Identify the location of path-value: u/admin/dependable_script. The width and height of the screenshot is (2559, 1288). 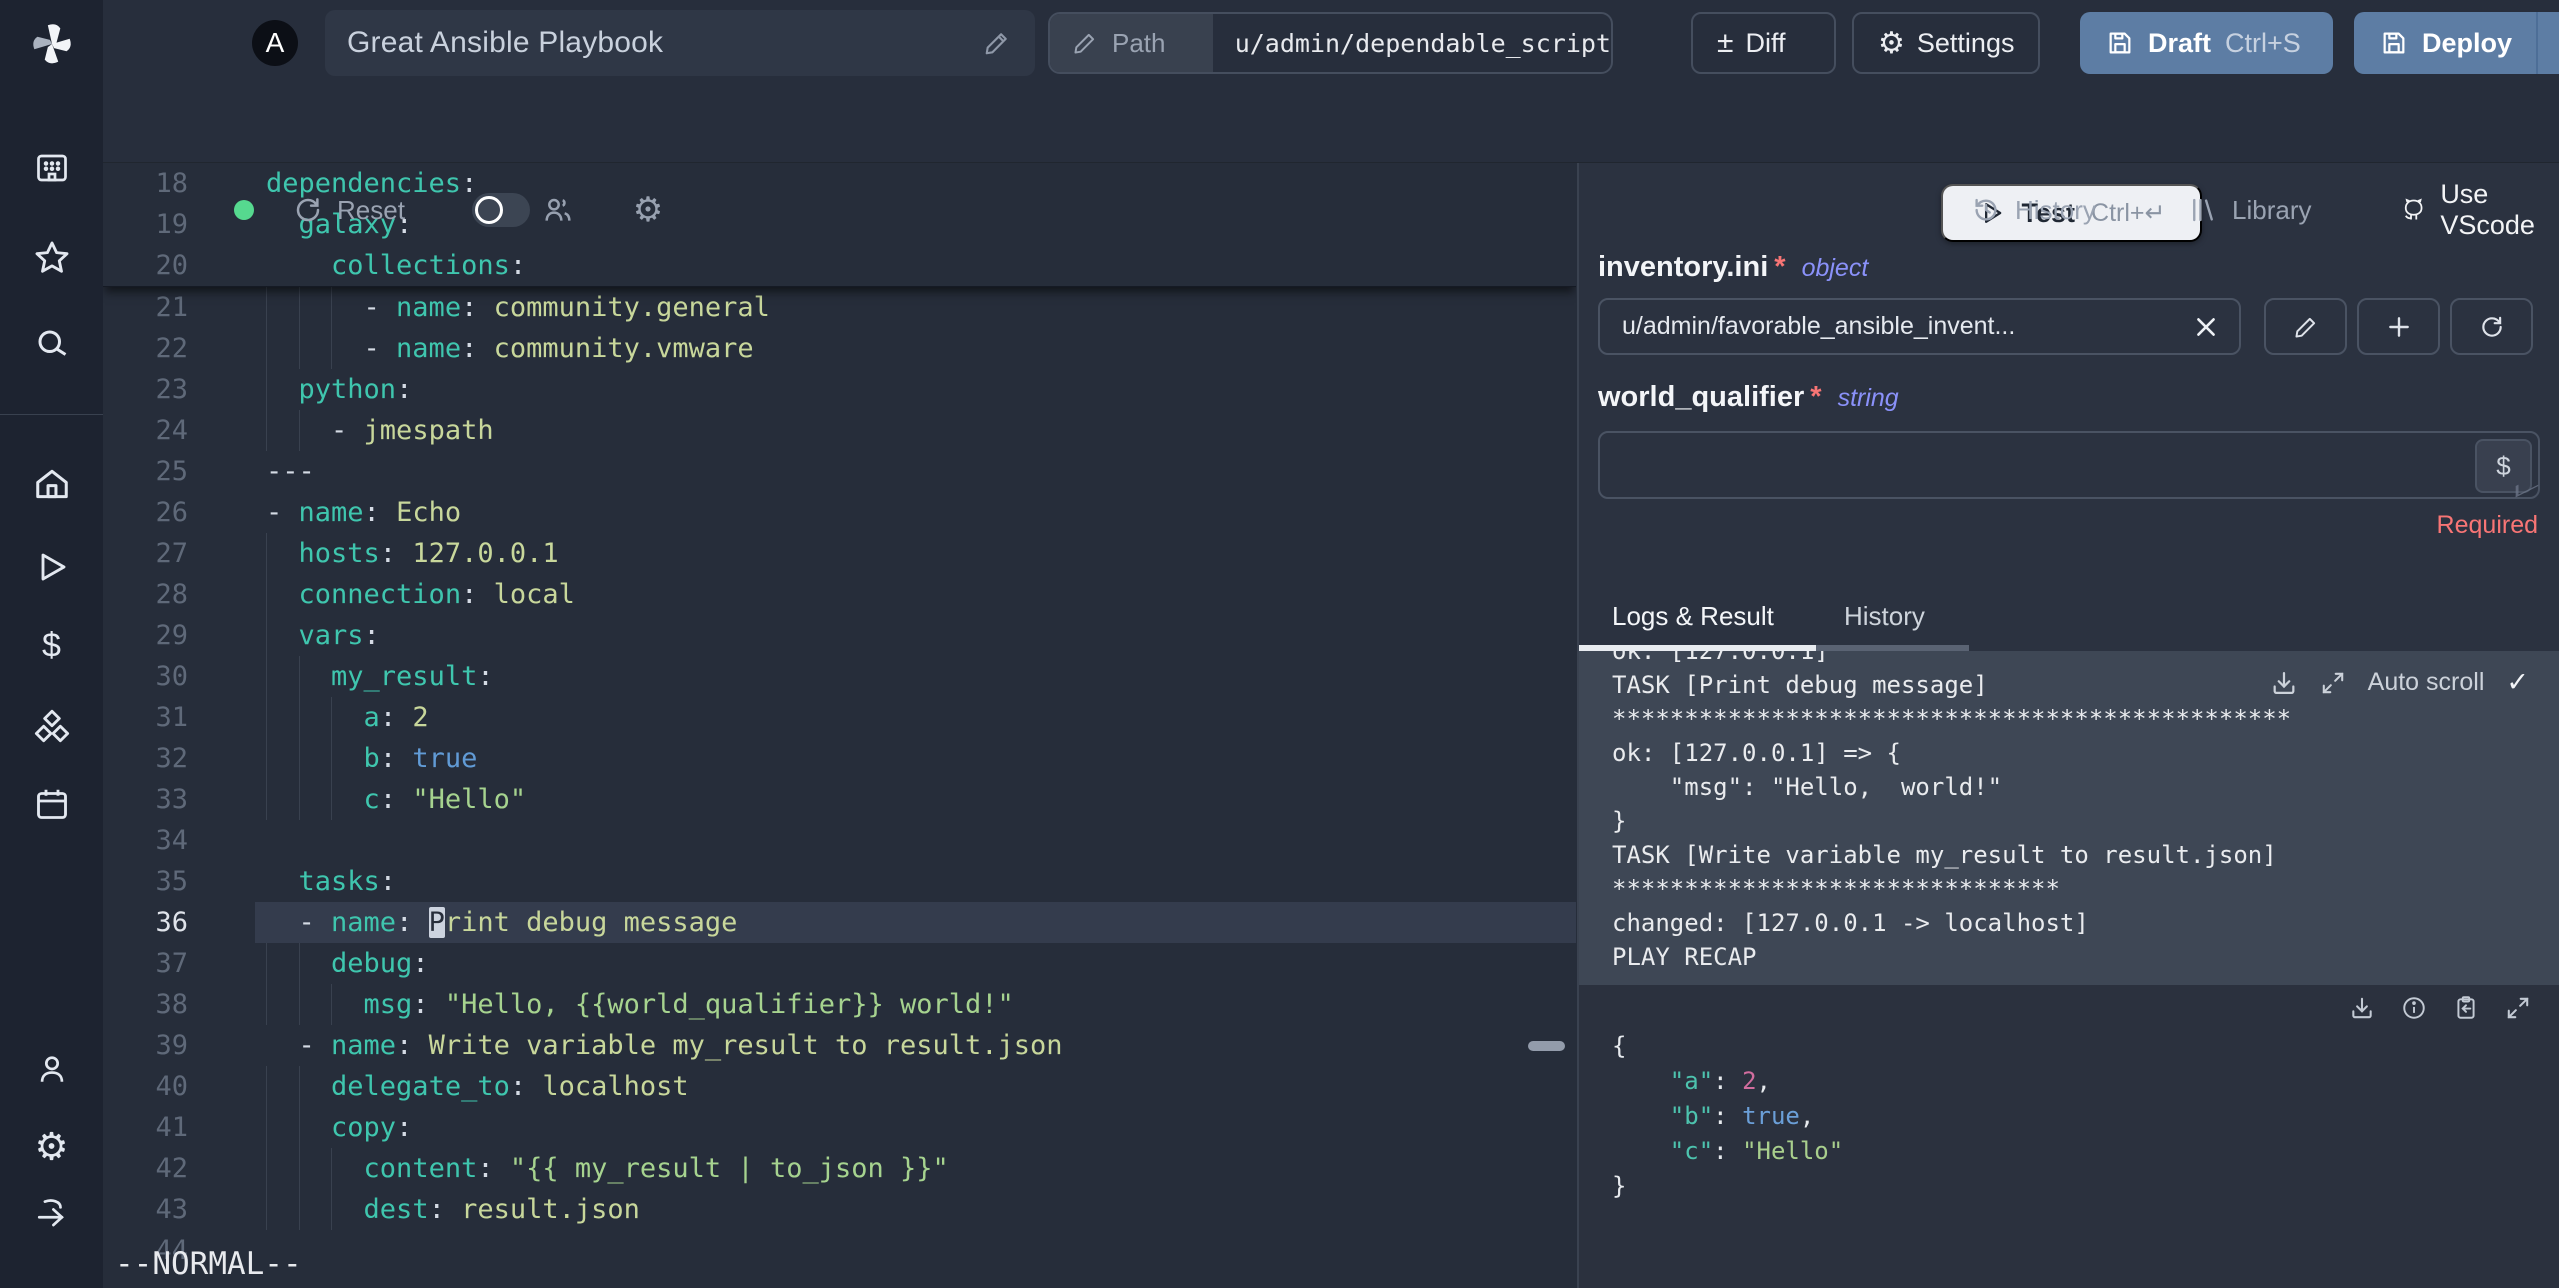
(1422, 43).